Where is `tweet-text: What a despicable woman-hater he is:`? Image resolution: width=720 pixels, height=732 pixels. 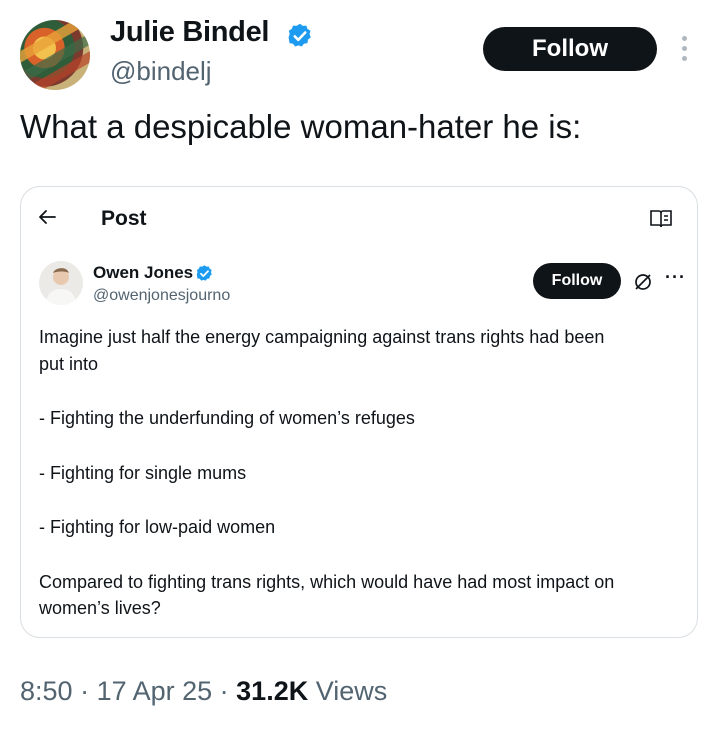 tweet-text: What a despicable woman-hater he is: is located at coordinates (301, 126).